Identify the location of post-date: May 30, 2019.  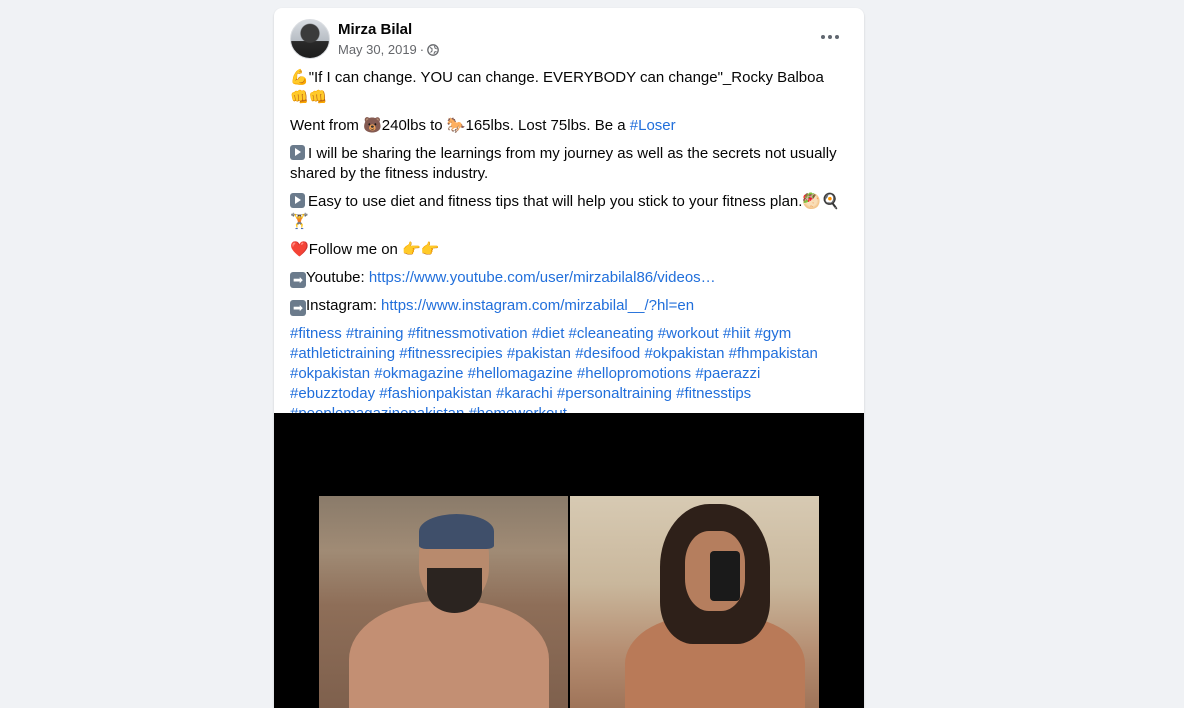
(377, 49).